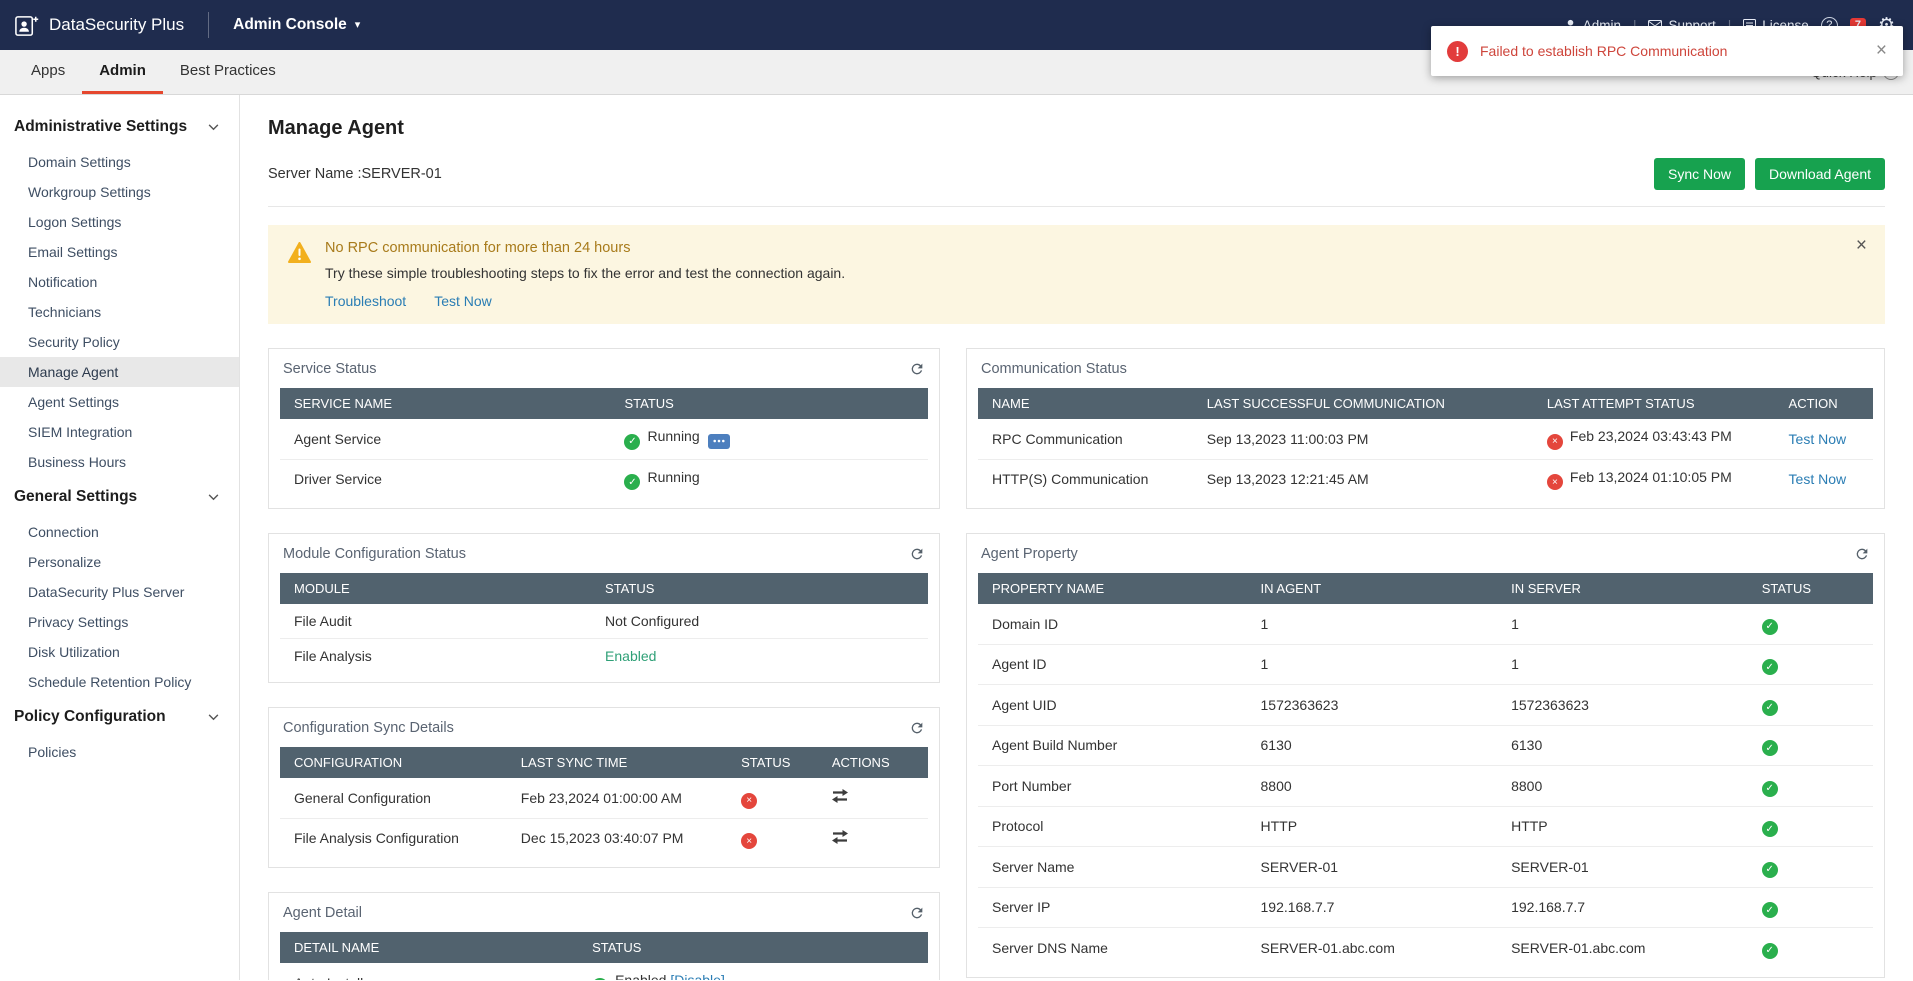 This screenshot has height=981, width=1913. What do you see at coordinates (90, 716) in the screenshot?
I see `section-title-label: Policy Configuration` at bounding box center [90, 716].